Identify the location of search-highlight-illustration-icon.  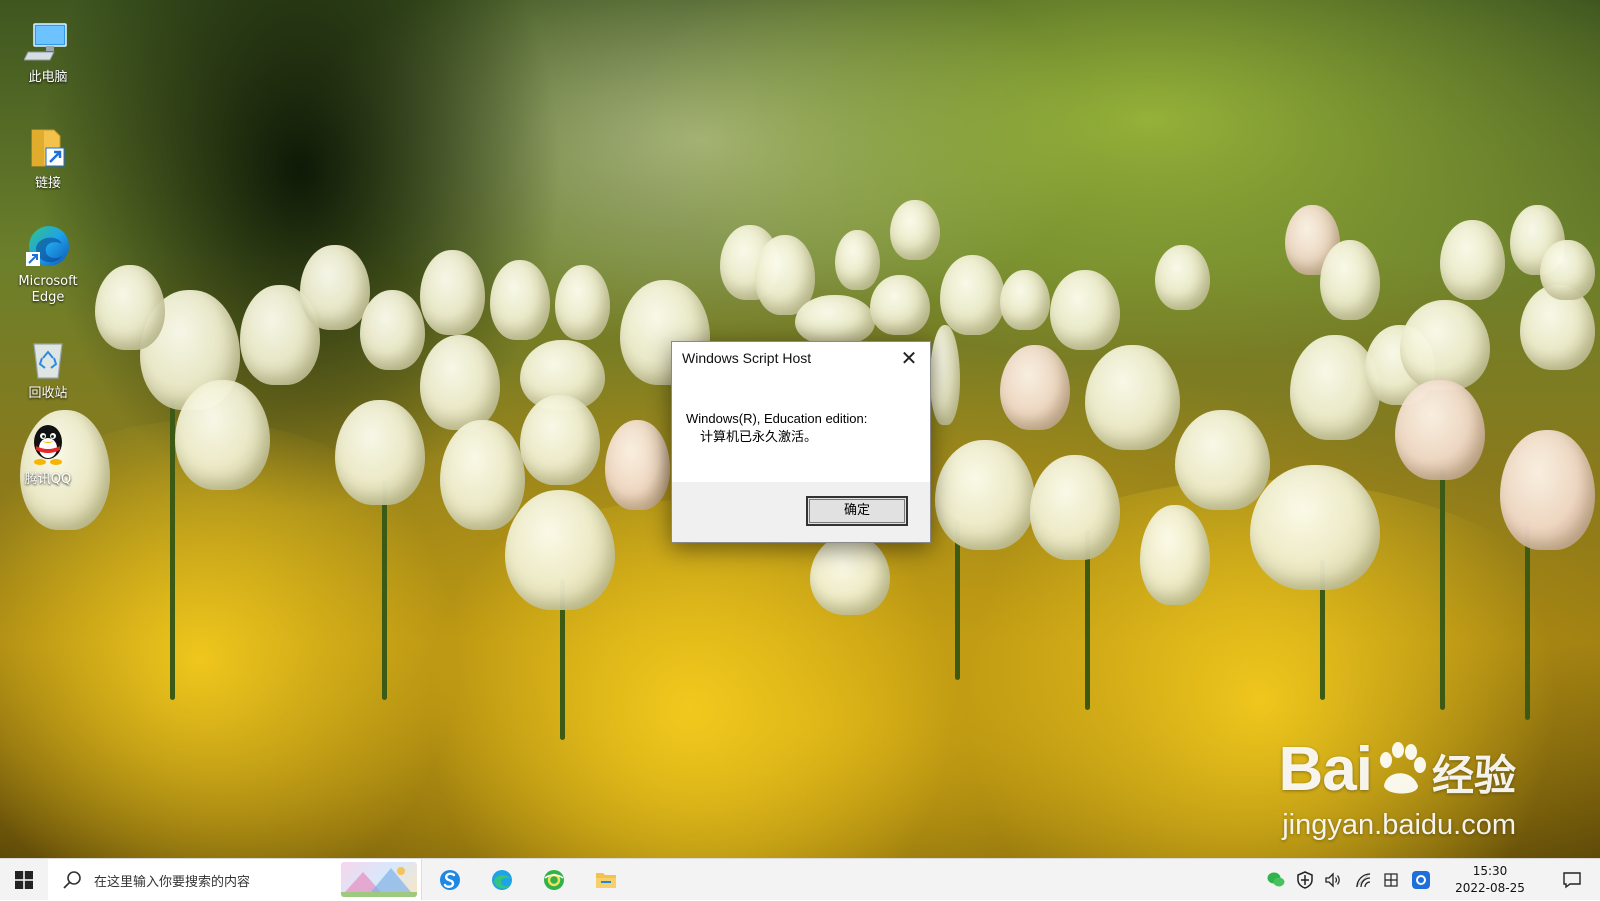
(379, 882).